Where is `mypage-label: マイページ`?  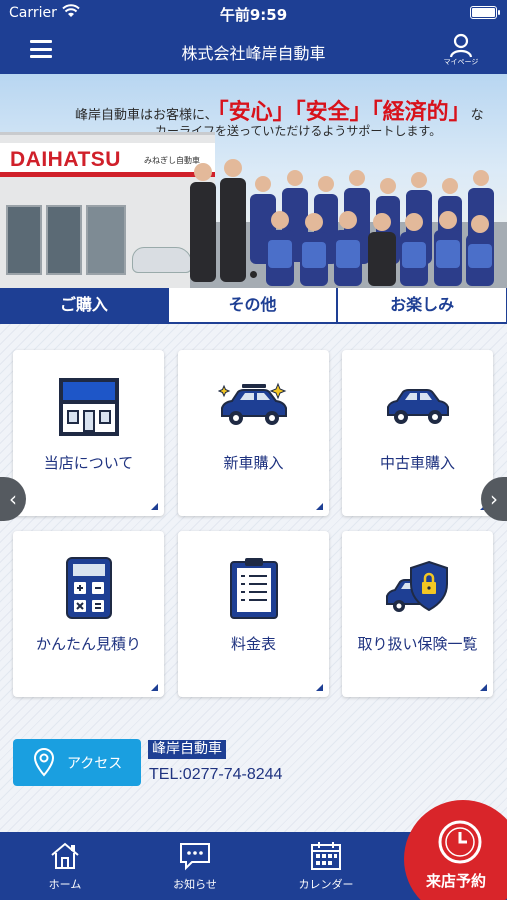
mypage-label: マイページ is located at coordinates (461, 62).